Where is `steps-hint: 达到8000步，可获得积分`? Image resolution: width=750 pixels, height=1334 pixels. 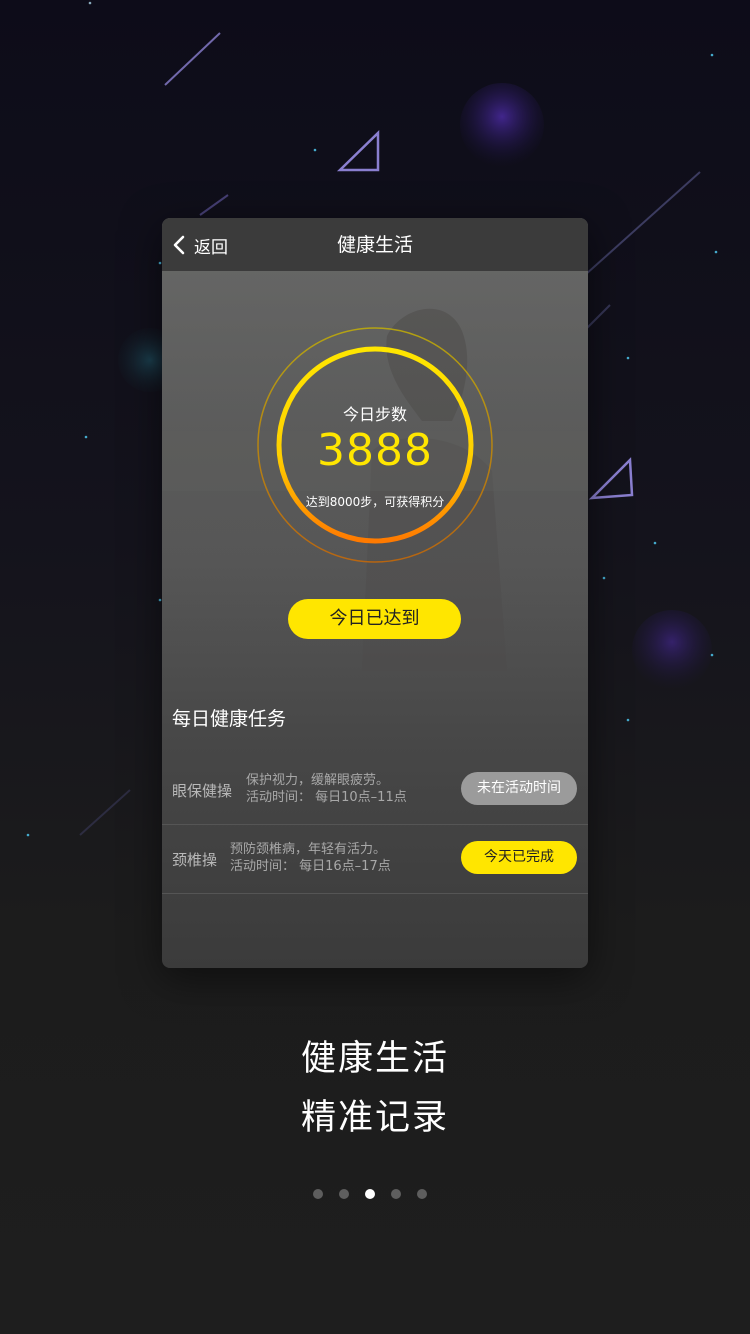 steps-hint: 达到8000步，可获得积分 is located at coordinates (375, 502).